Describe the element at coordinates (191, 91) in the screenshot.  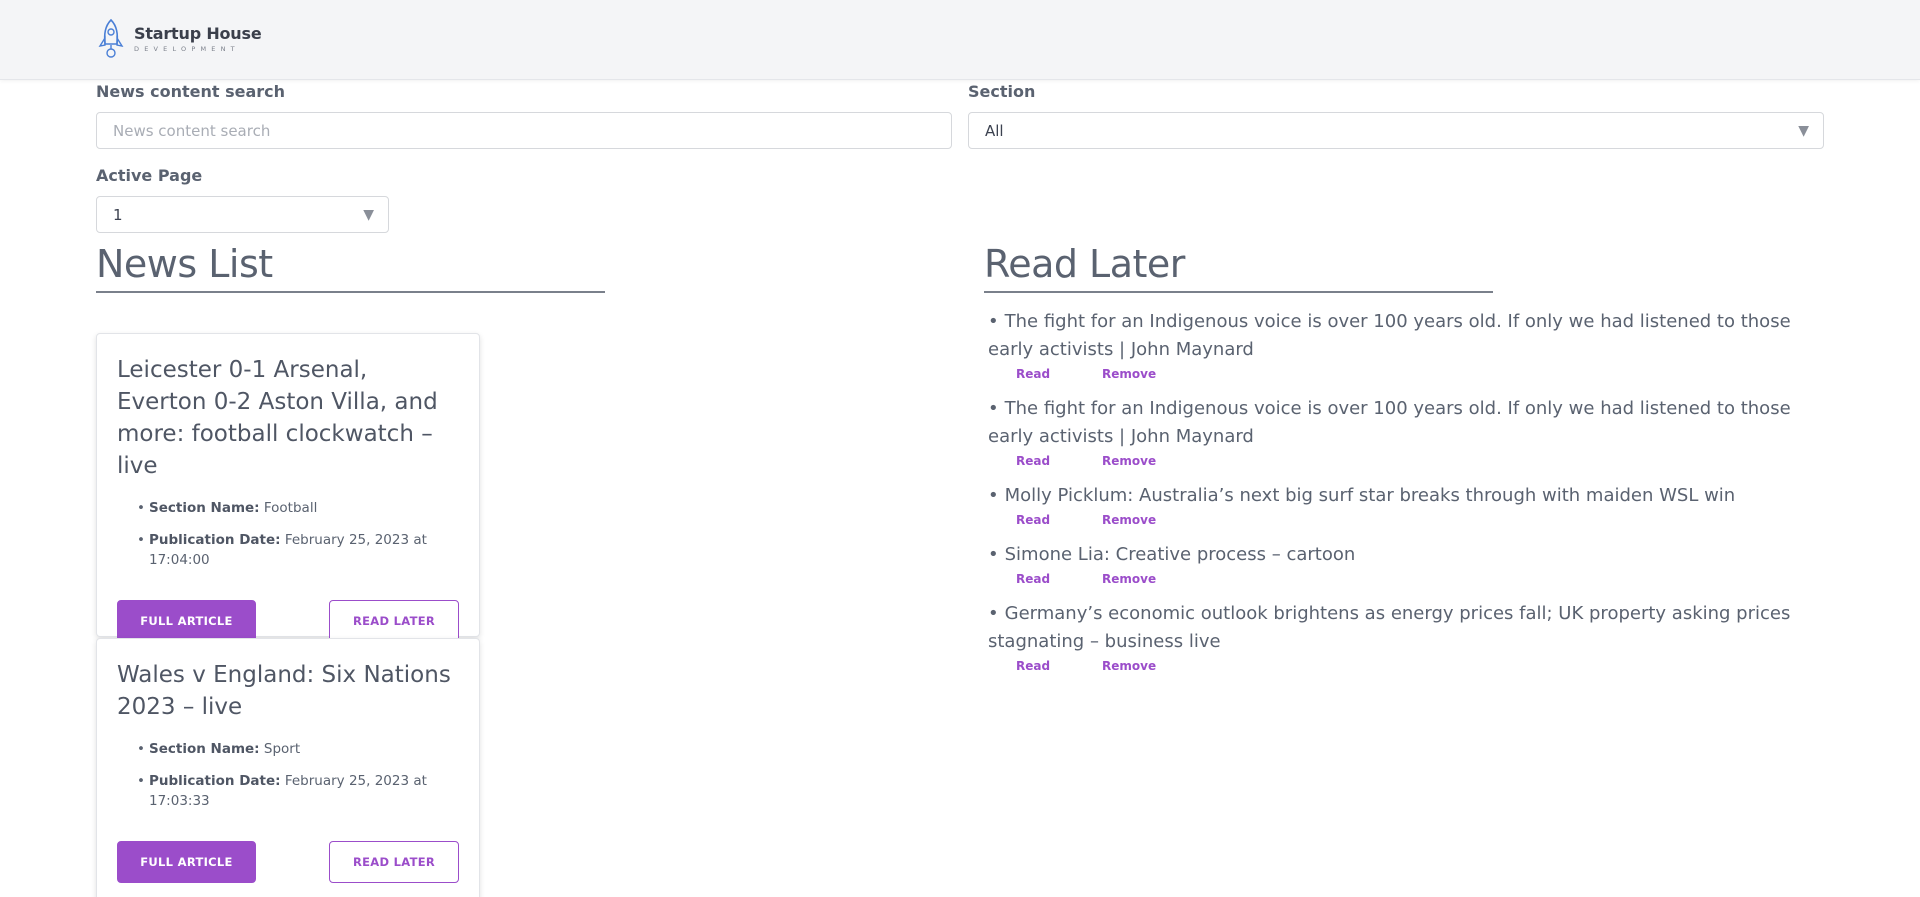
I see `search-label: News content search` at that location.